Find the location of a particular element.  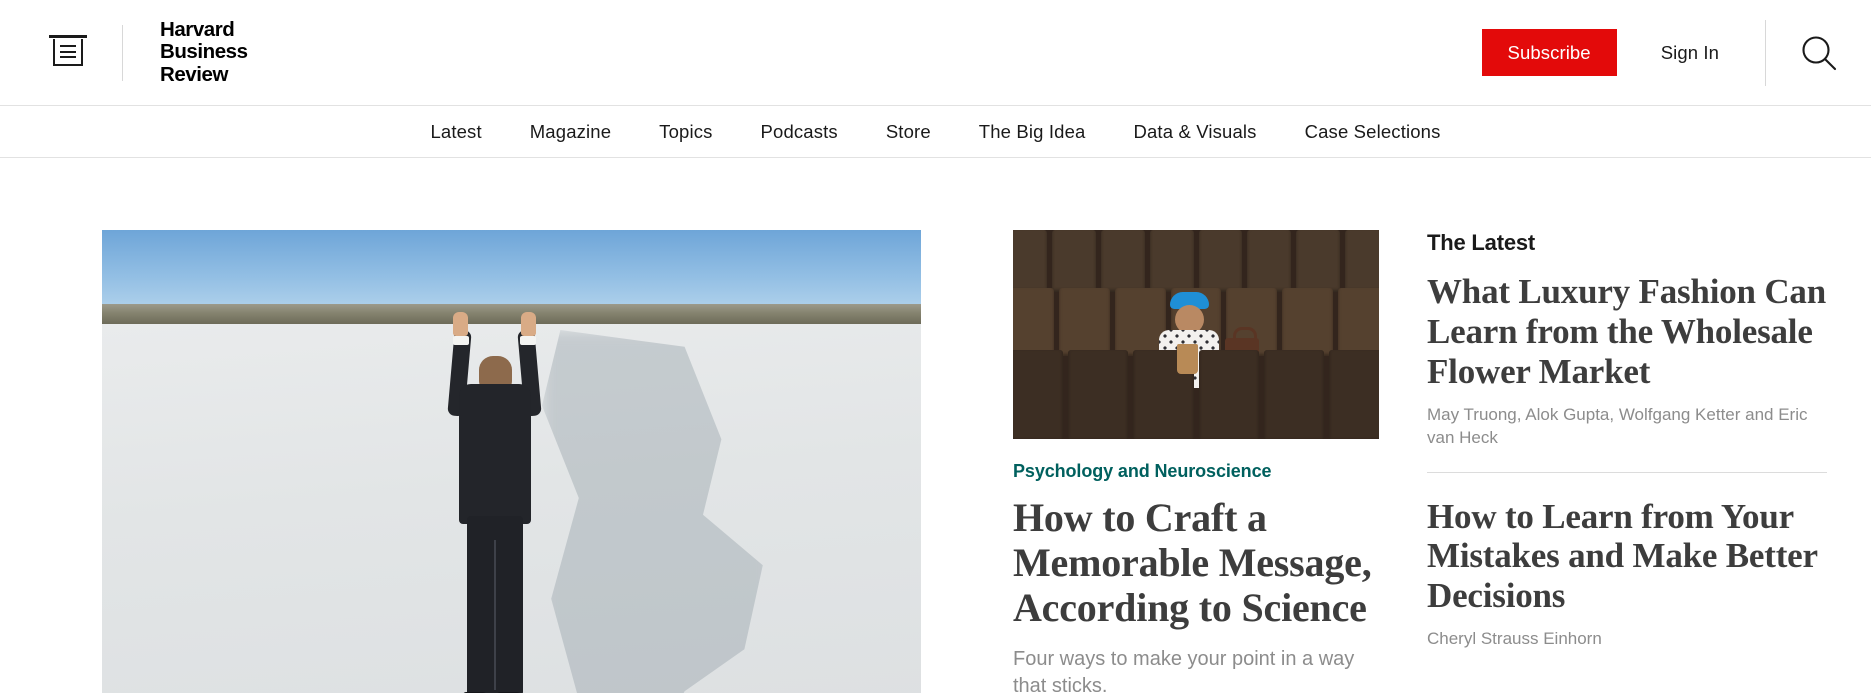

feature-topic-label: Psychology and Neuroscience is located at coordinates (1196, 471).